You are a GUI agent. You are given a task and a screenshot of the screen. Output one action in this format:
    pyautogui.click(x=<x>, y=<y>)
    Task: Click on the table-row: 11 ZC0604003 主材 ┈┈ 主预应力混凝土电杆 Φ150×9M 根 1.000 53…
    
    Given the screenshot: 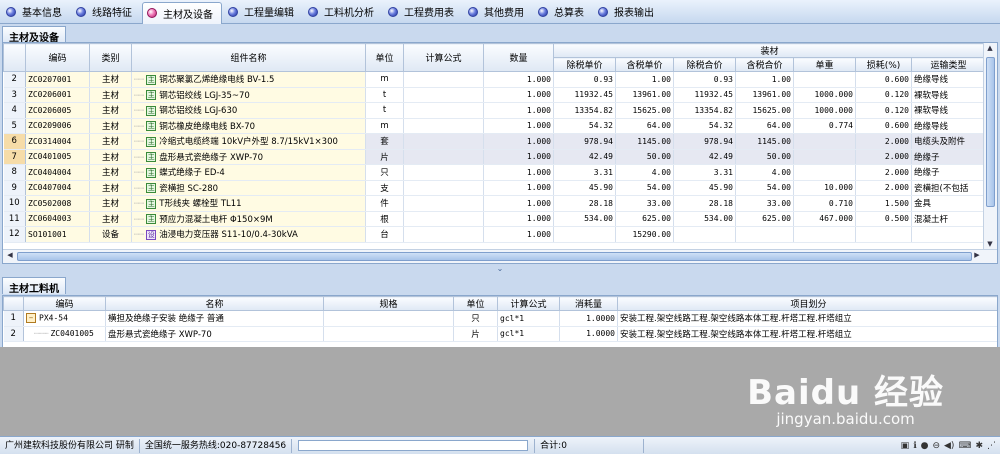 What is the action you would take?
    pyautogui.click(x=495, y=219)
    